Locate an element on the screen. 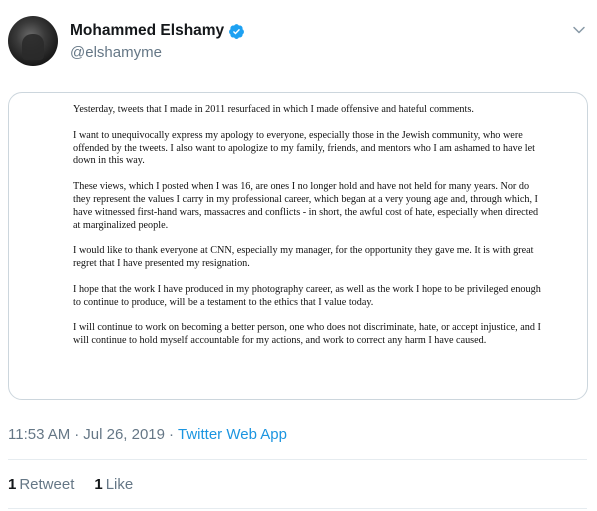 The width and height of the screenshot is (597, 511). author-handle: @elshamyme is located at coordinates (116, 52).